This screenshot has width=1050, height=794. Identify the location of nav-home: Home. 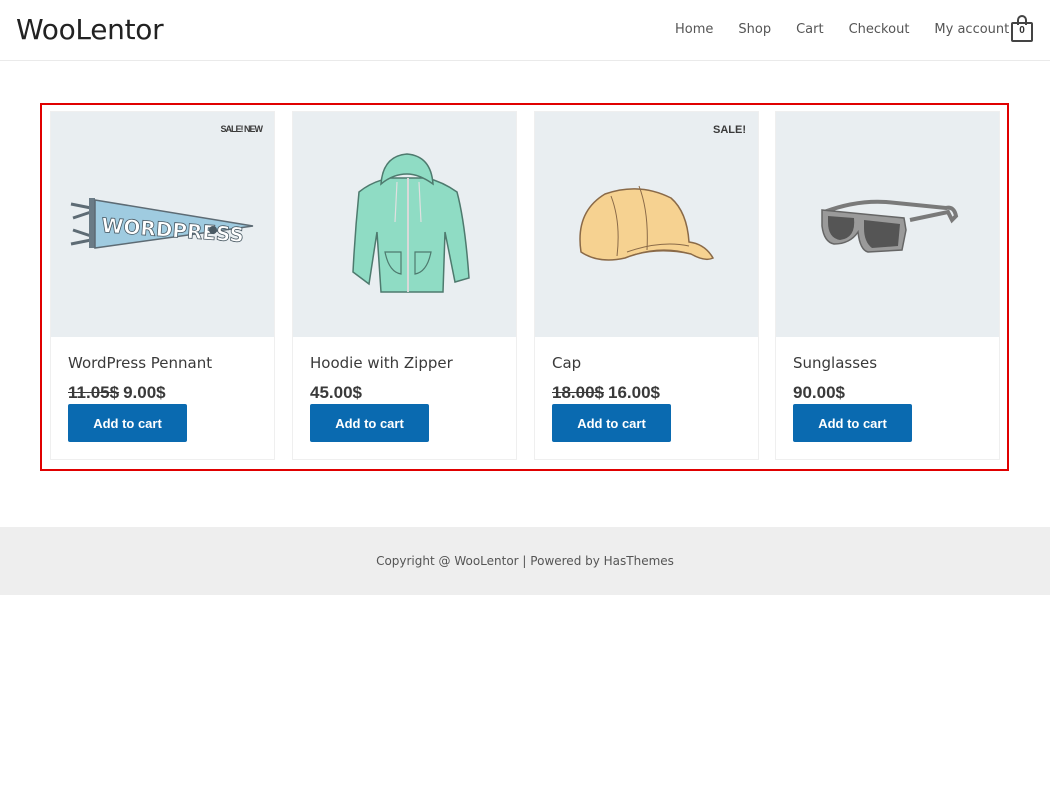
(694, 29).